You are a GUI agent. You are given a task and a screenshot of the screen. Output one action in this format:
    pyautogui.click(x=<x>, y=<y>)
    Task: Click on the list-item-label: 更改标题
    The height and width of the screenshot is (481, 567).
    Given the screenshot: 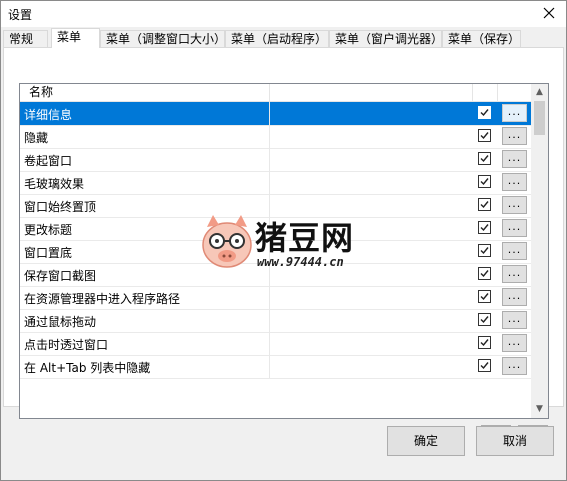 What is the action you would take?
    pyautogui.click(x=48, y=230)
    